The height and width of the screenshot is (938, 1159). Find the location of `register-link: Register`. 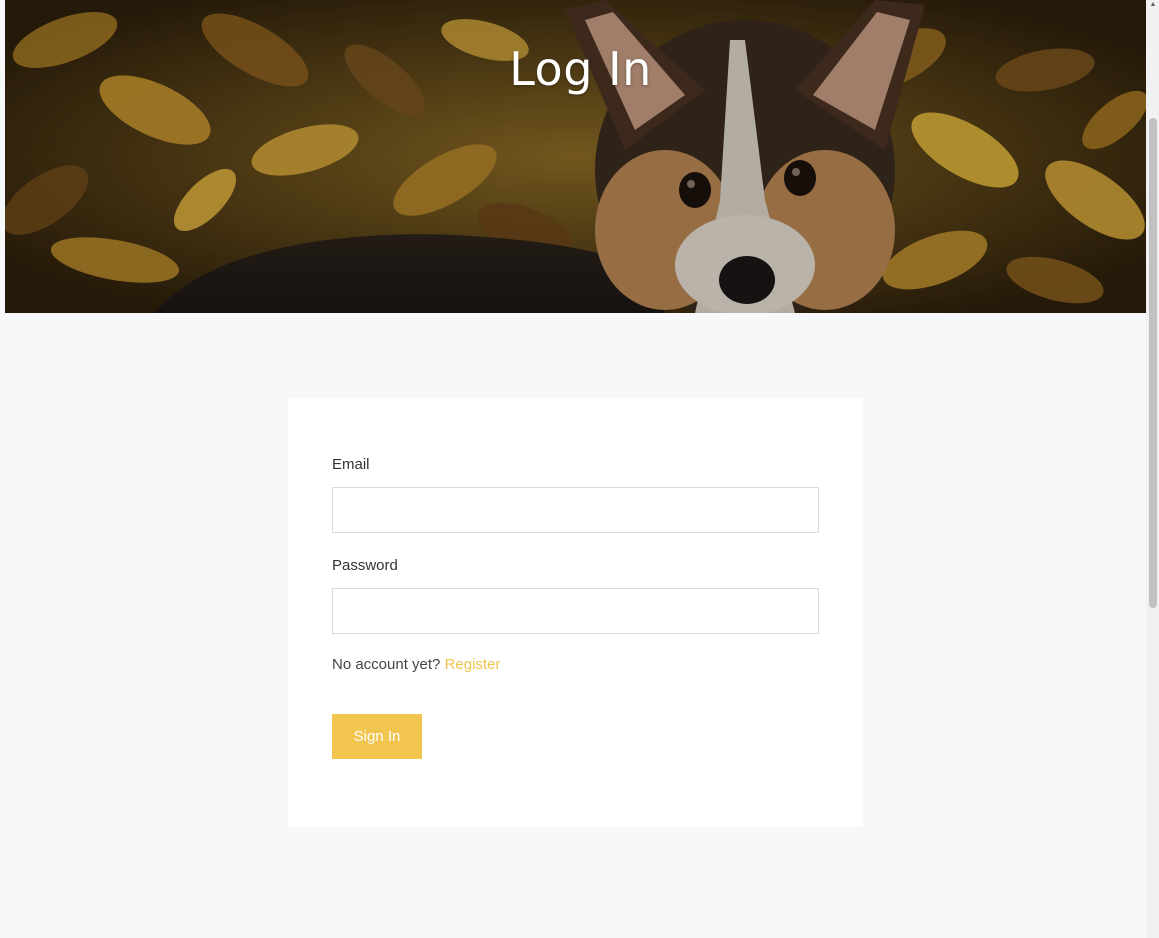

register-link: Register is located at coordinates (473, 664).